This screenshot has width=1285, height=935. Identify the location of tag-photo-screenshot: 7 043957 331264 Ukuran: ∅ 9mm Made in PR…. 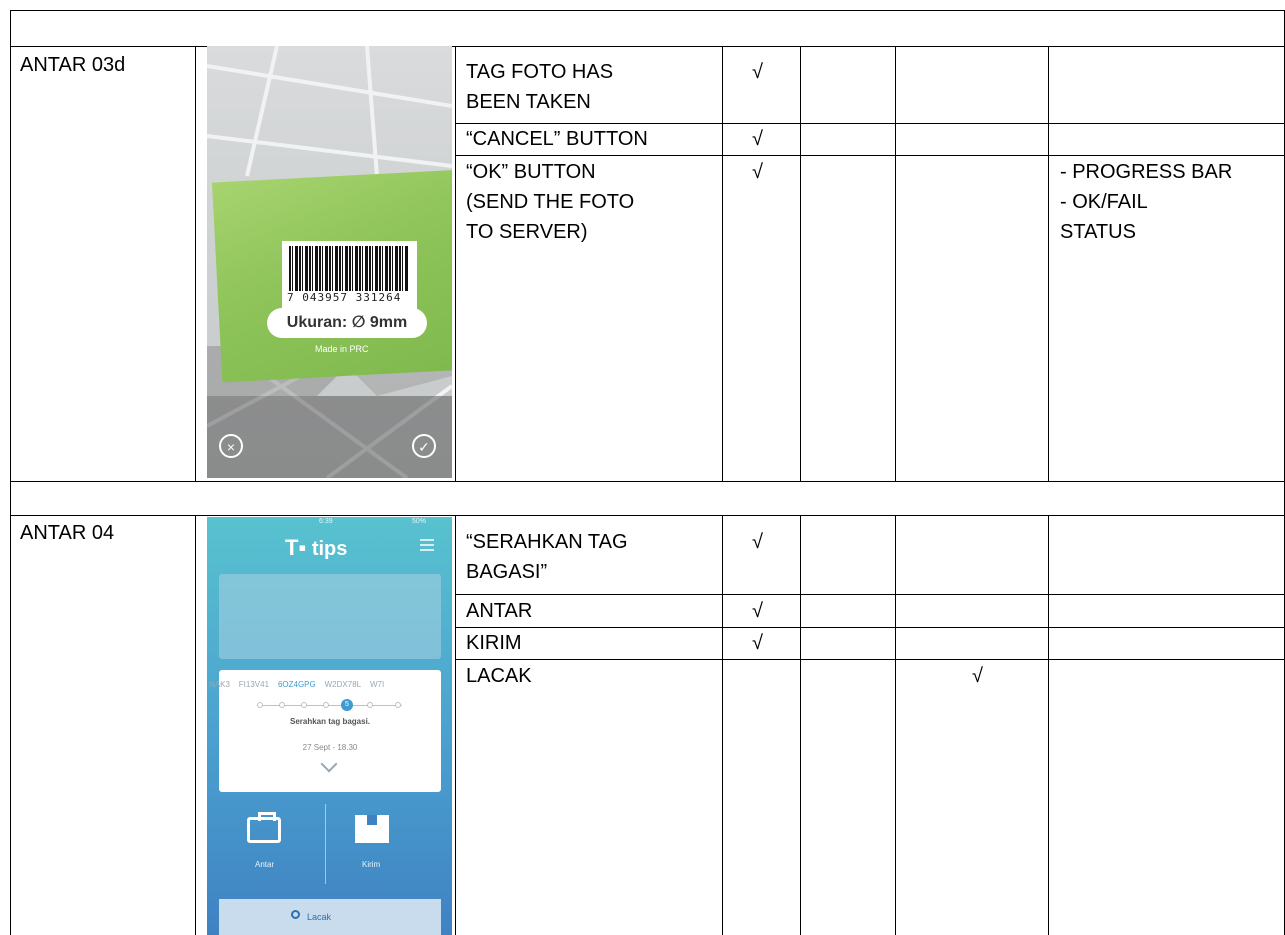
(329, 262).